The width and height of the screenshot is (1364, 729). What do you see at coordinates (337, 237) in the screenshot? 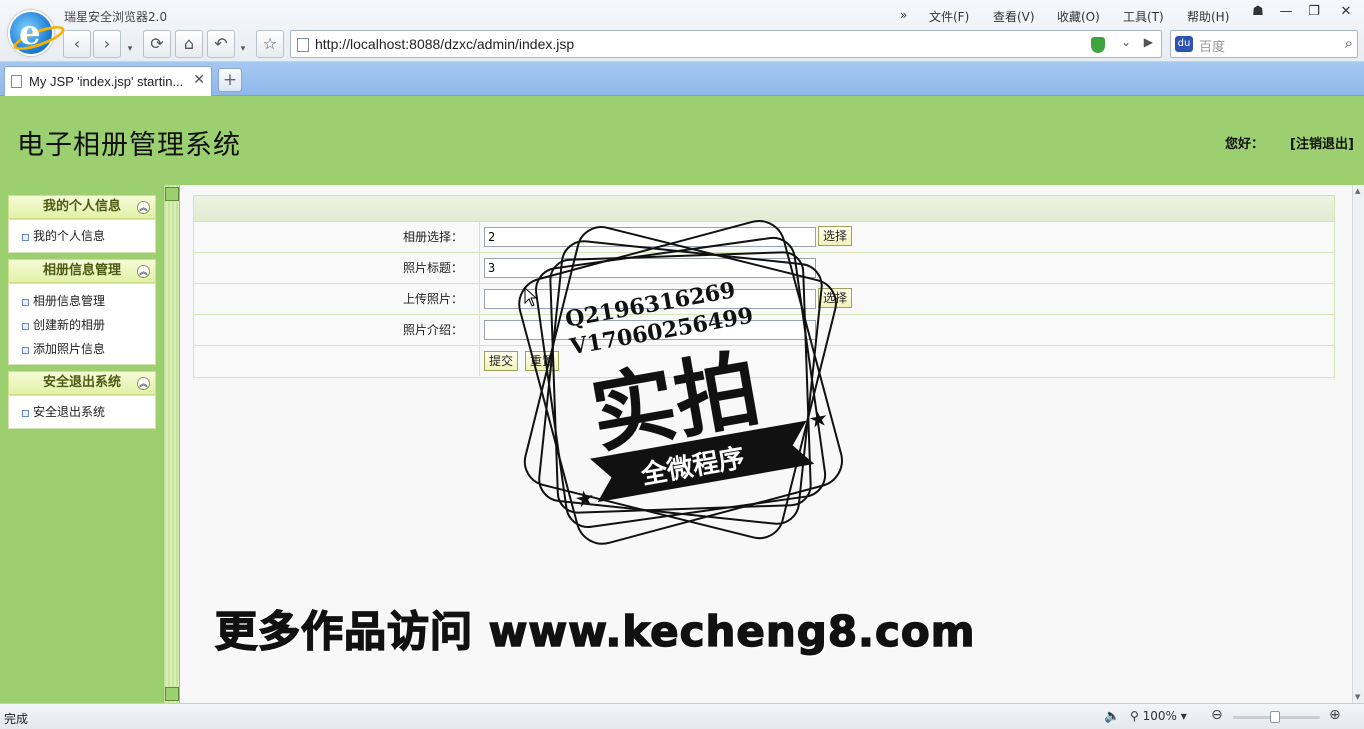
I see `album-label: 相册选择：` at bounding box center [337, 237].